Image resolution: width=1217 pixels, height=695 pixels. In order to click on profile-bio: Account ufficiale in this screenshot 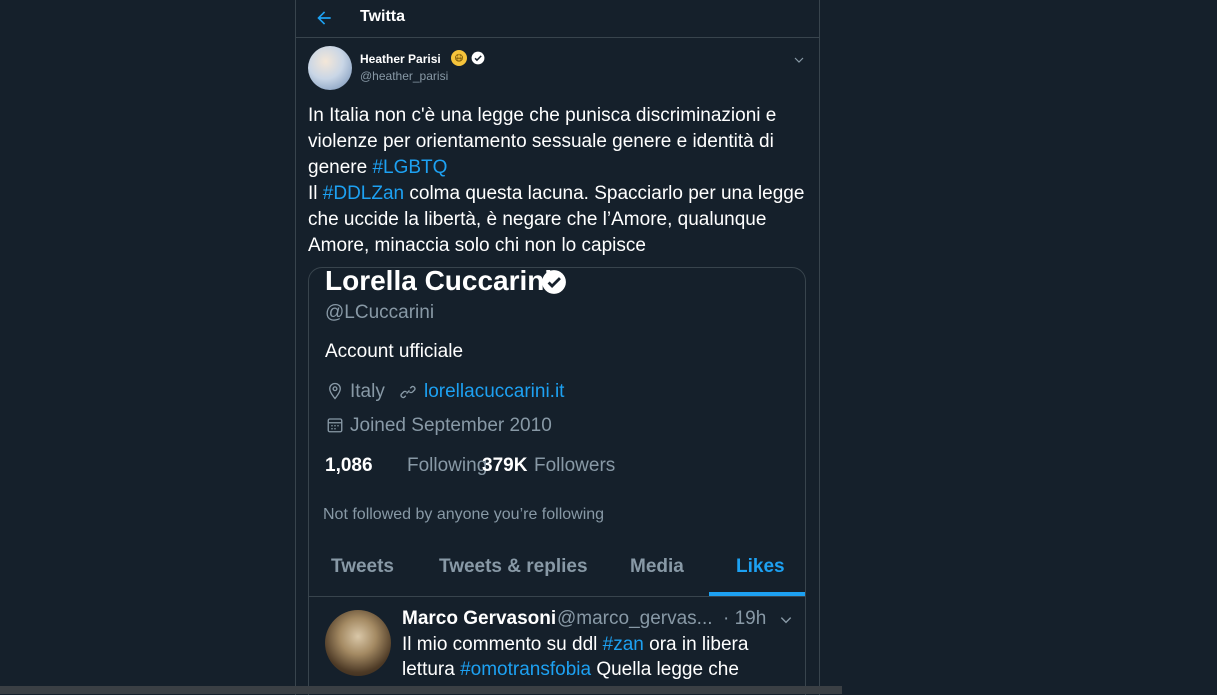, I will do `click(394, 351)`.